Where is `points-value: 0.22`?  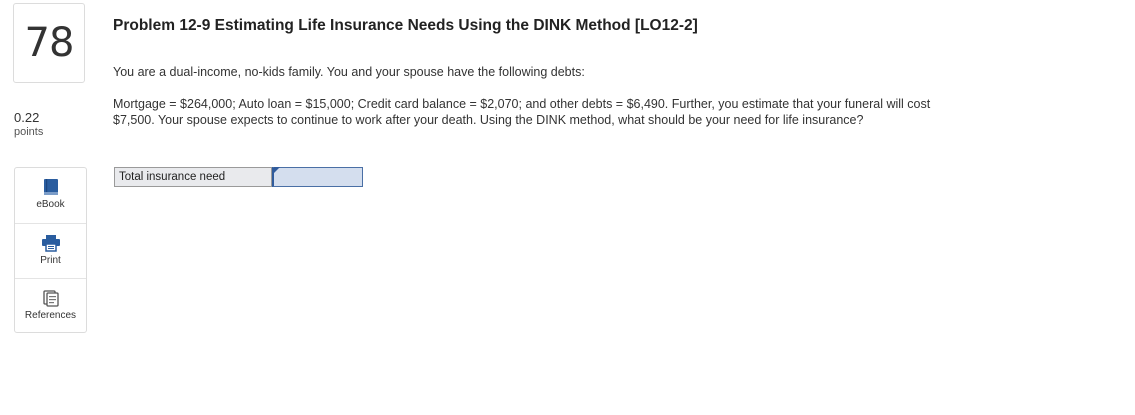
points-value: 0.22 is located at coordinates (27, 117).